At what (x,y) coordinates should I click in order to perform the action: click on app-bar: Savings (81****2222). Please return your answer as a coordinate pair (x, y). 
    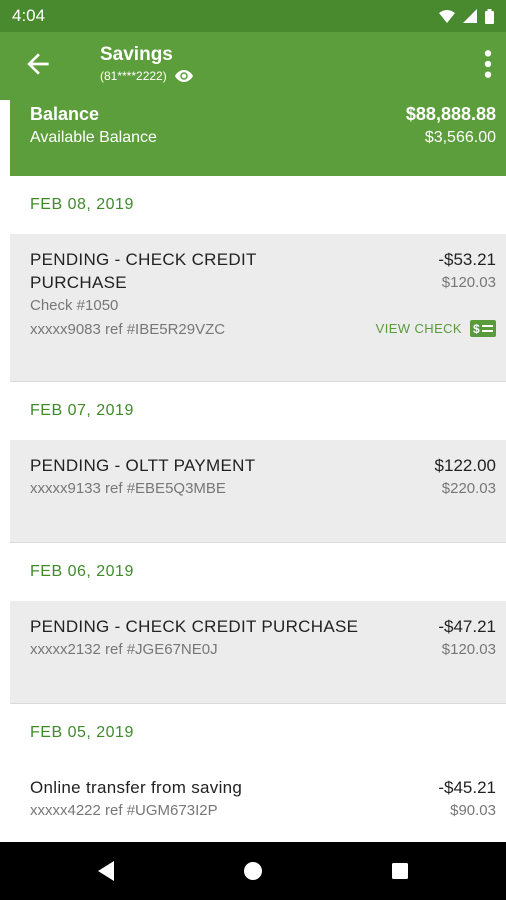
    Looking at the image, I should click on (253, 64).